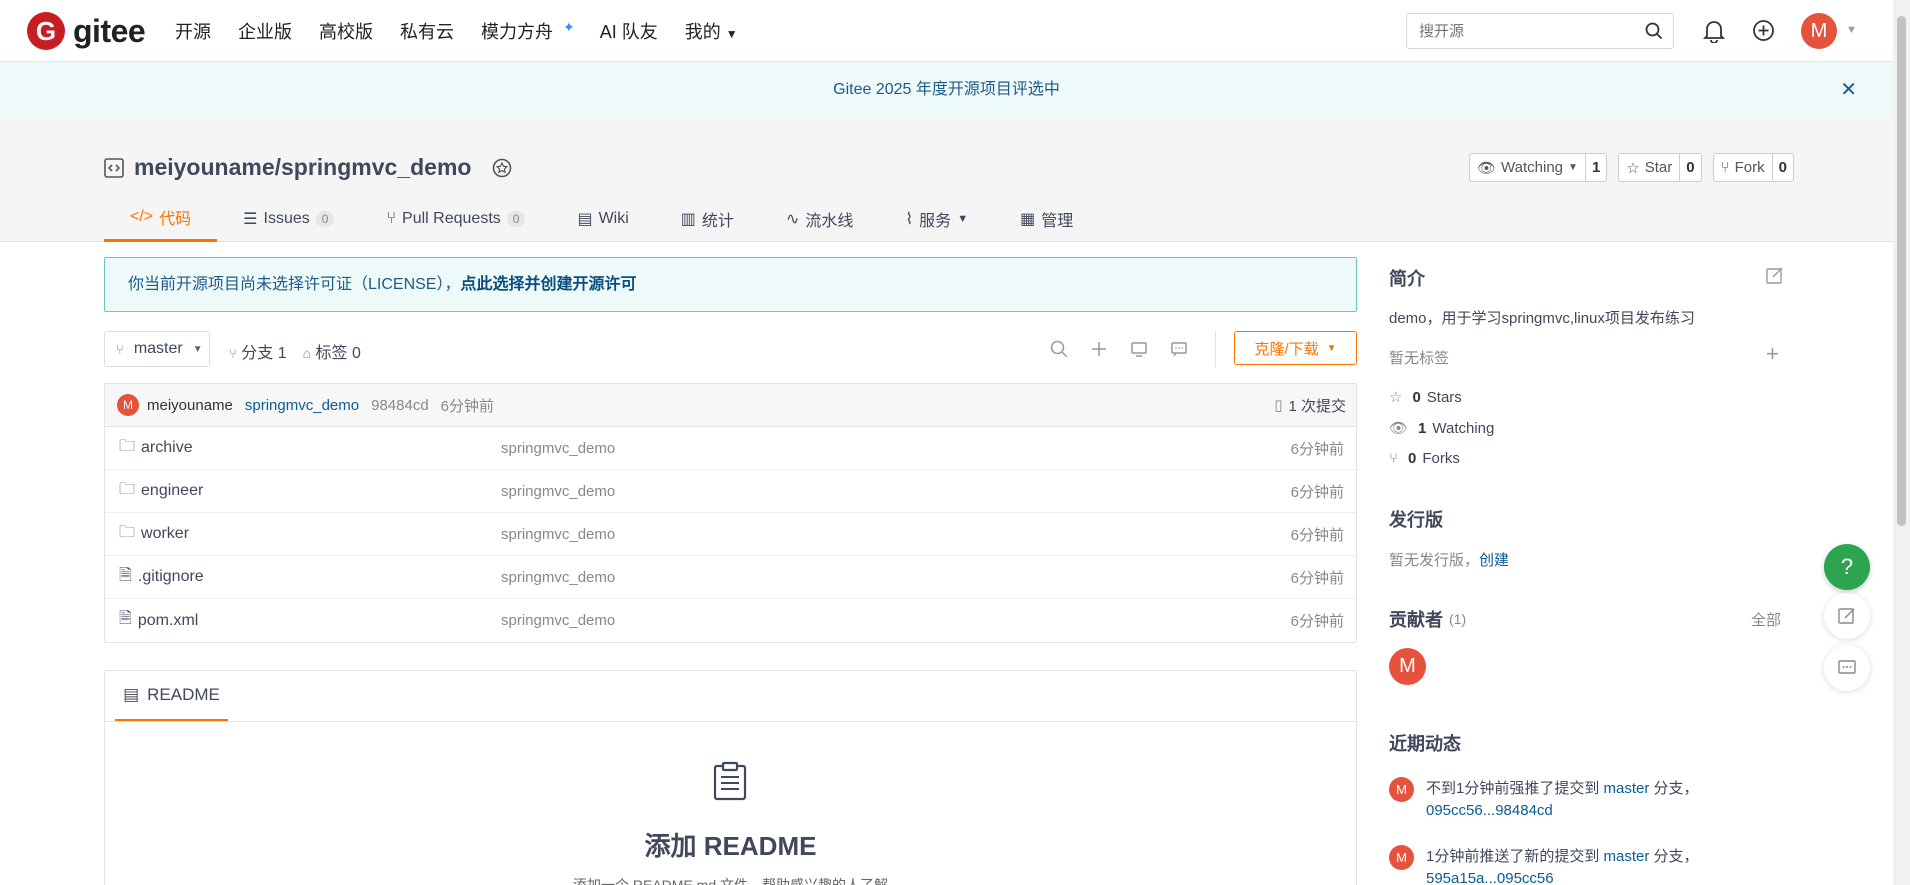  I want to click on code-icon: </>, so click(142, 216).